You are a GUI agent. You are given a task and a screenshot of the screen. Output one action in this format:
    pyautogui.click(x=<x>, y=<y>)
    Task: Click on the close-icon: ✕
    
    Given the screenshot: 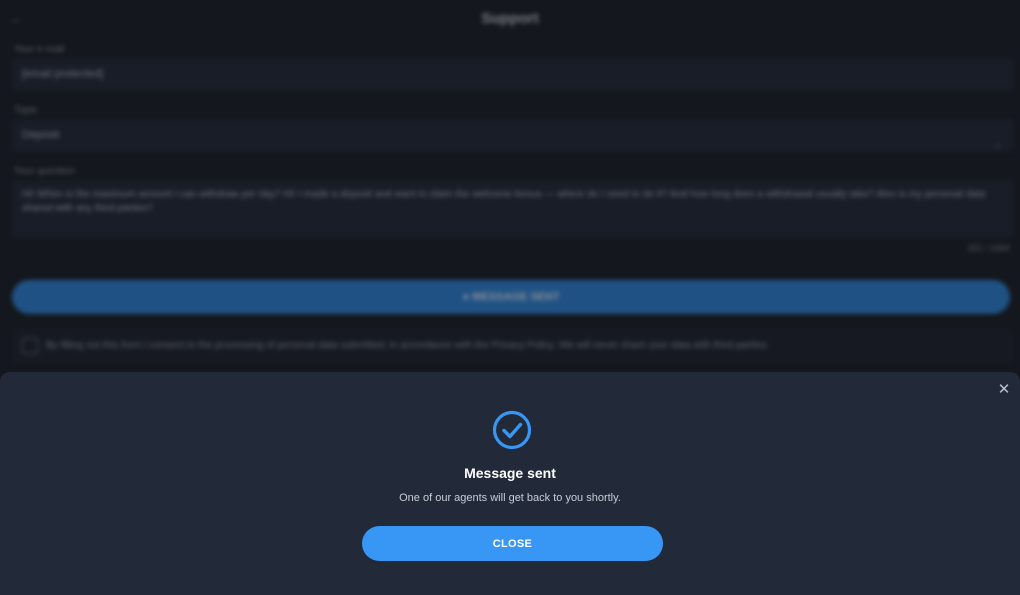 What is the action you would take?
    pyautogui.click(x=1004, y=390)
    